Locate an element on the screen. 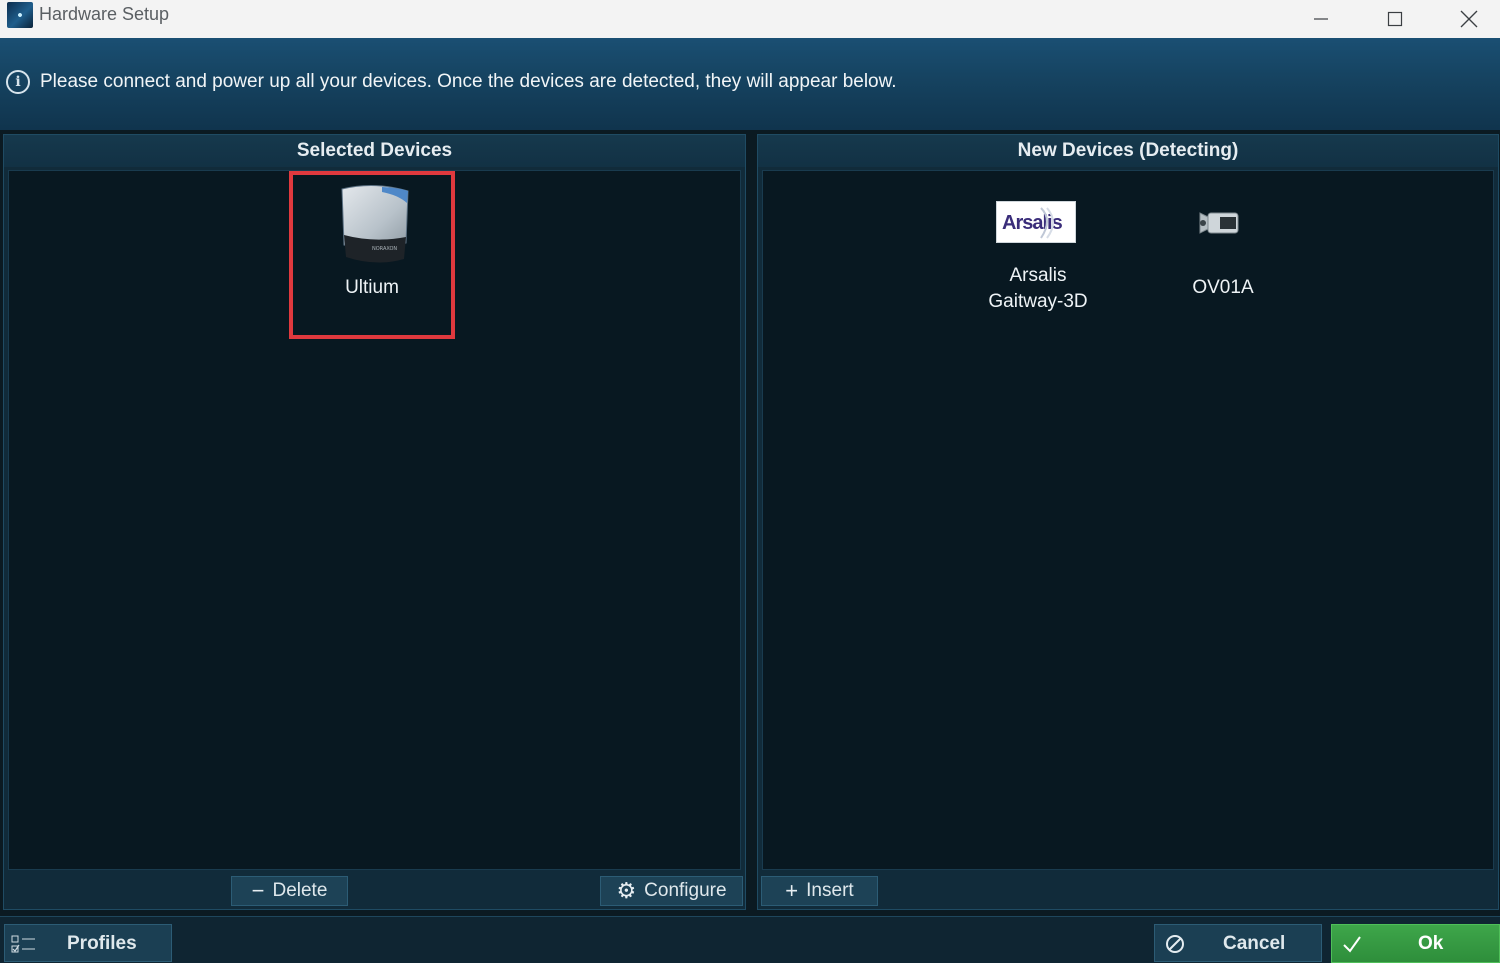 The image size is (1500, 963). arsalis-label-line1: Arsalis is located at coordinates (1038, 275).